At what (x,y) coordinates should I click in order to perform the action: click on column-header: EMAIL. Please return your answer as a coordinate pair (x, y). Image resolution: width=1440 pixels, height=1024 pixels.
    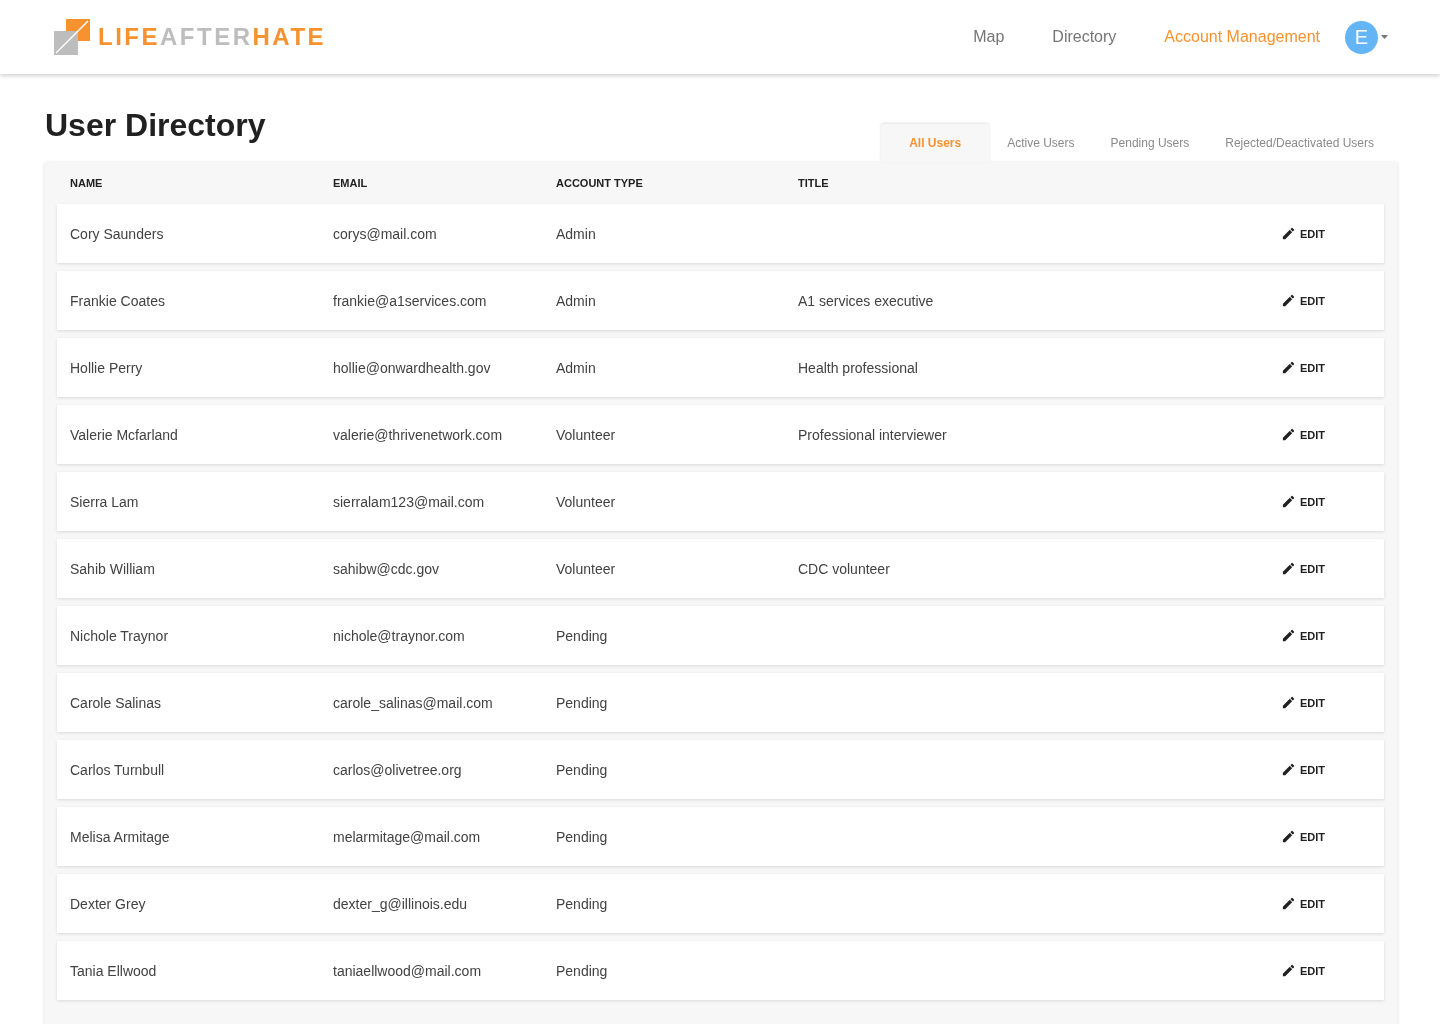
    Looking at the image, I should click on (351, 183).